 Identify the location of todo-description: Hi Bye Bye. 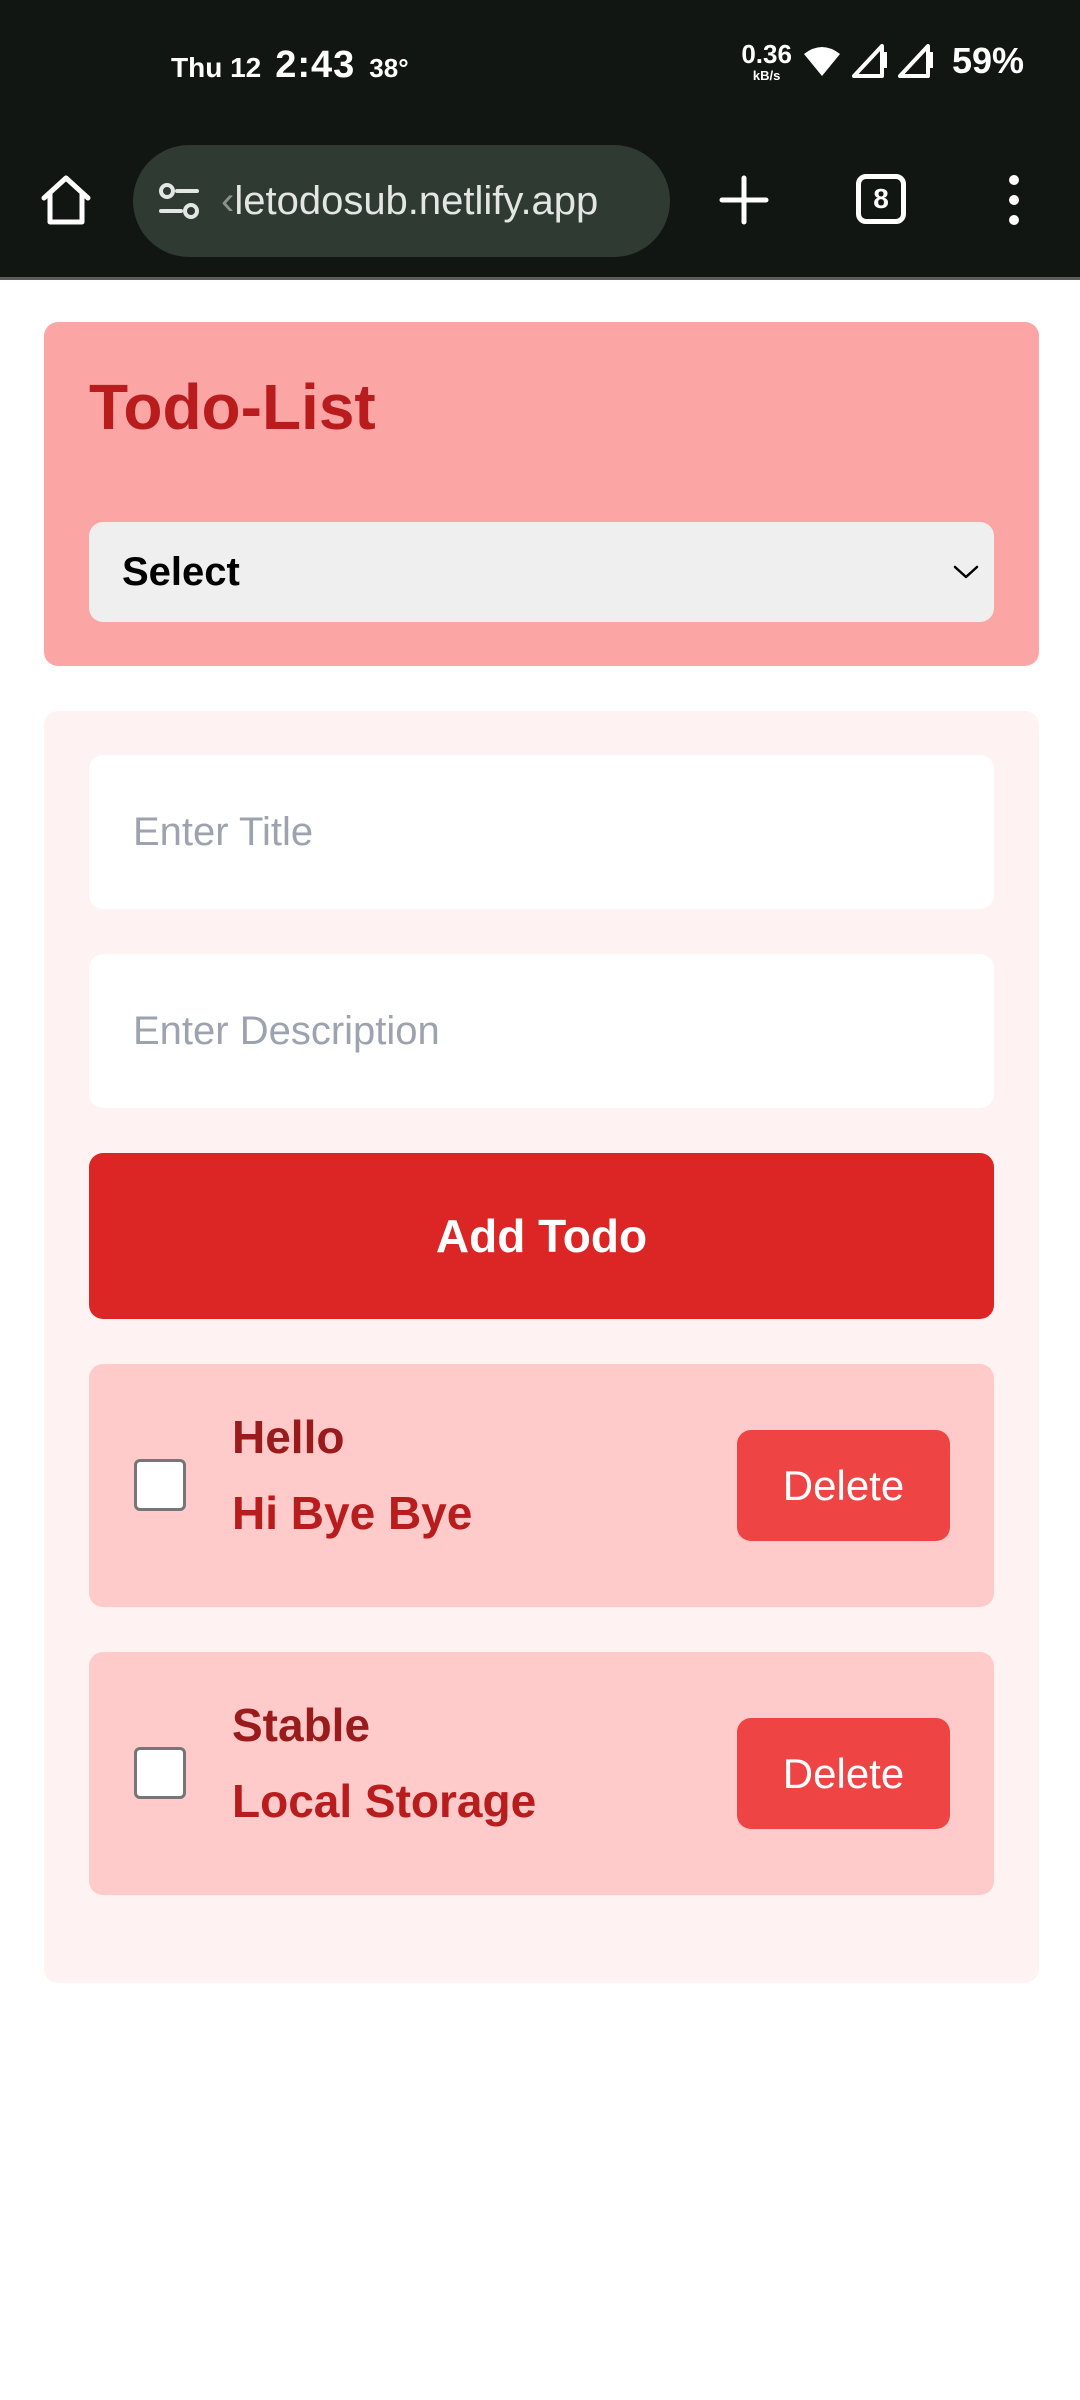
(352, 1513).